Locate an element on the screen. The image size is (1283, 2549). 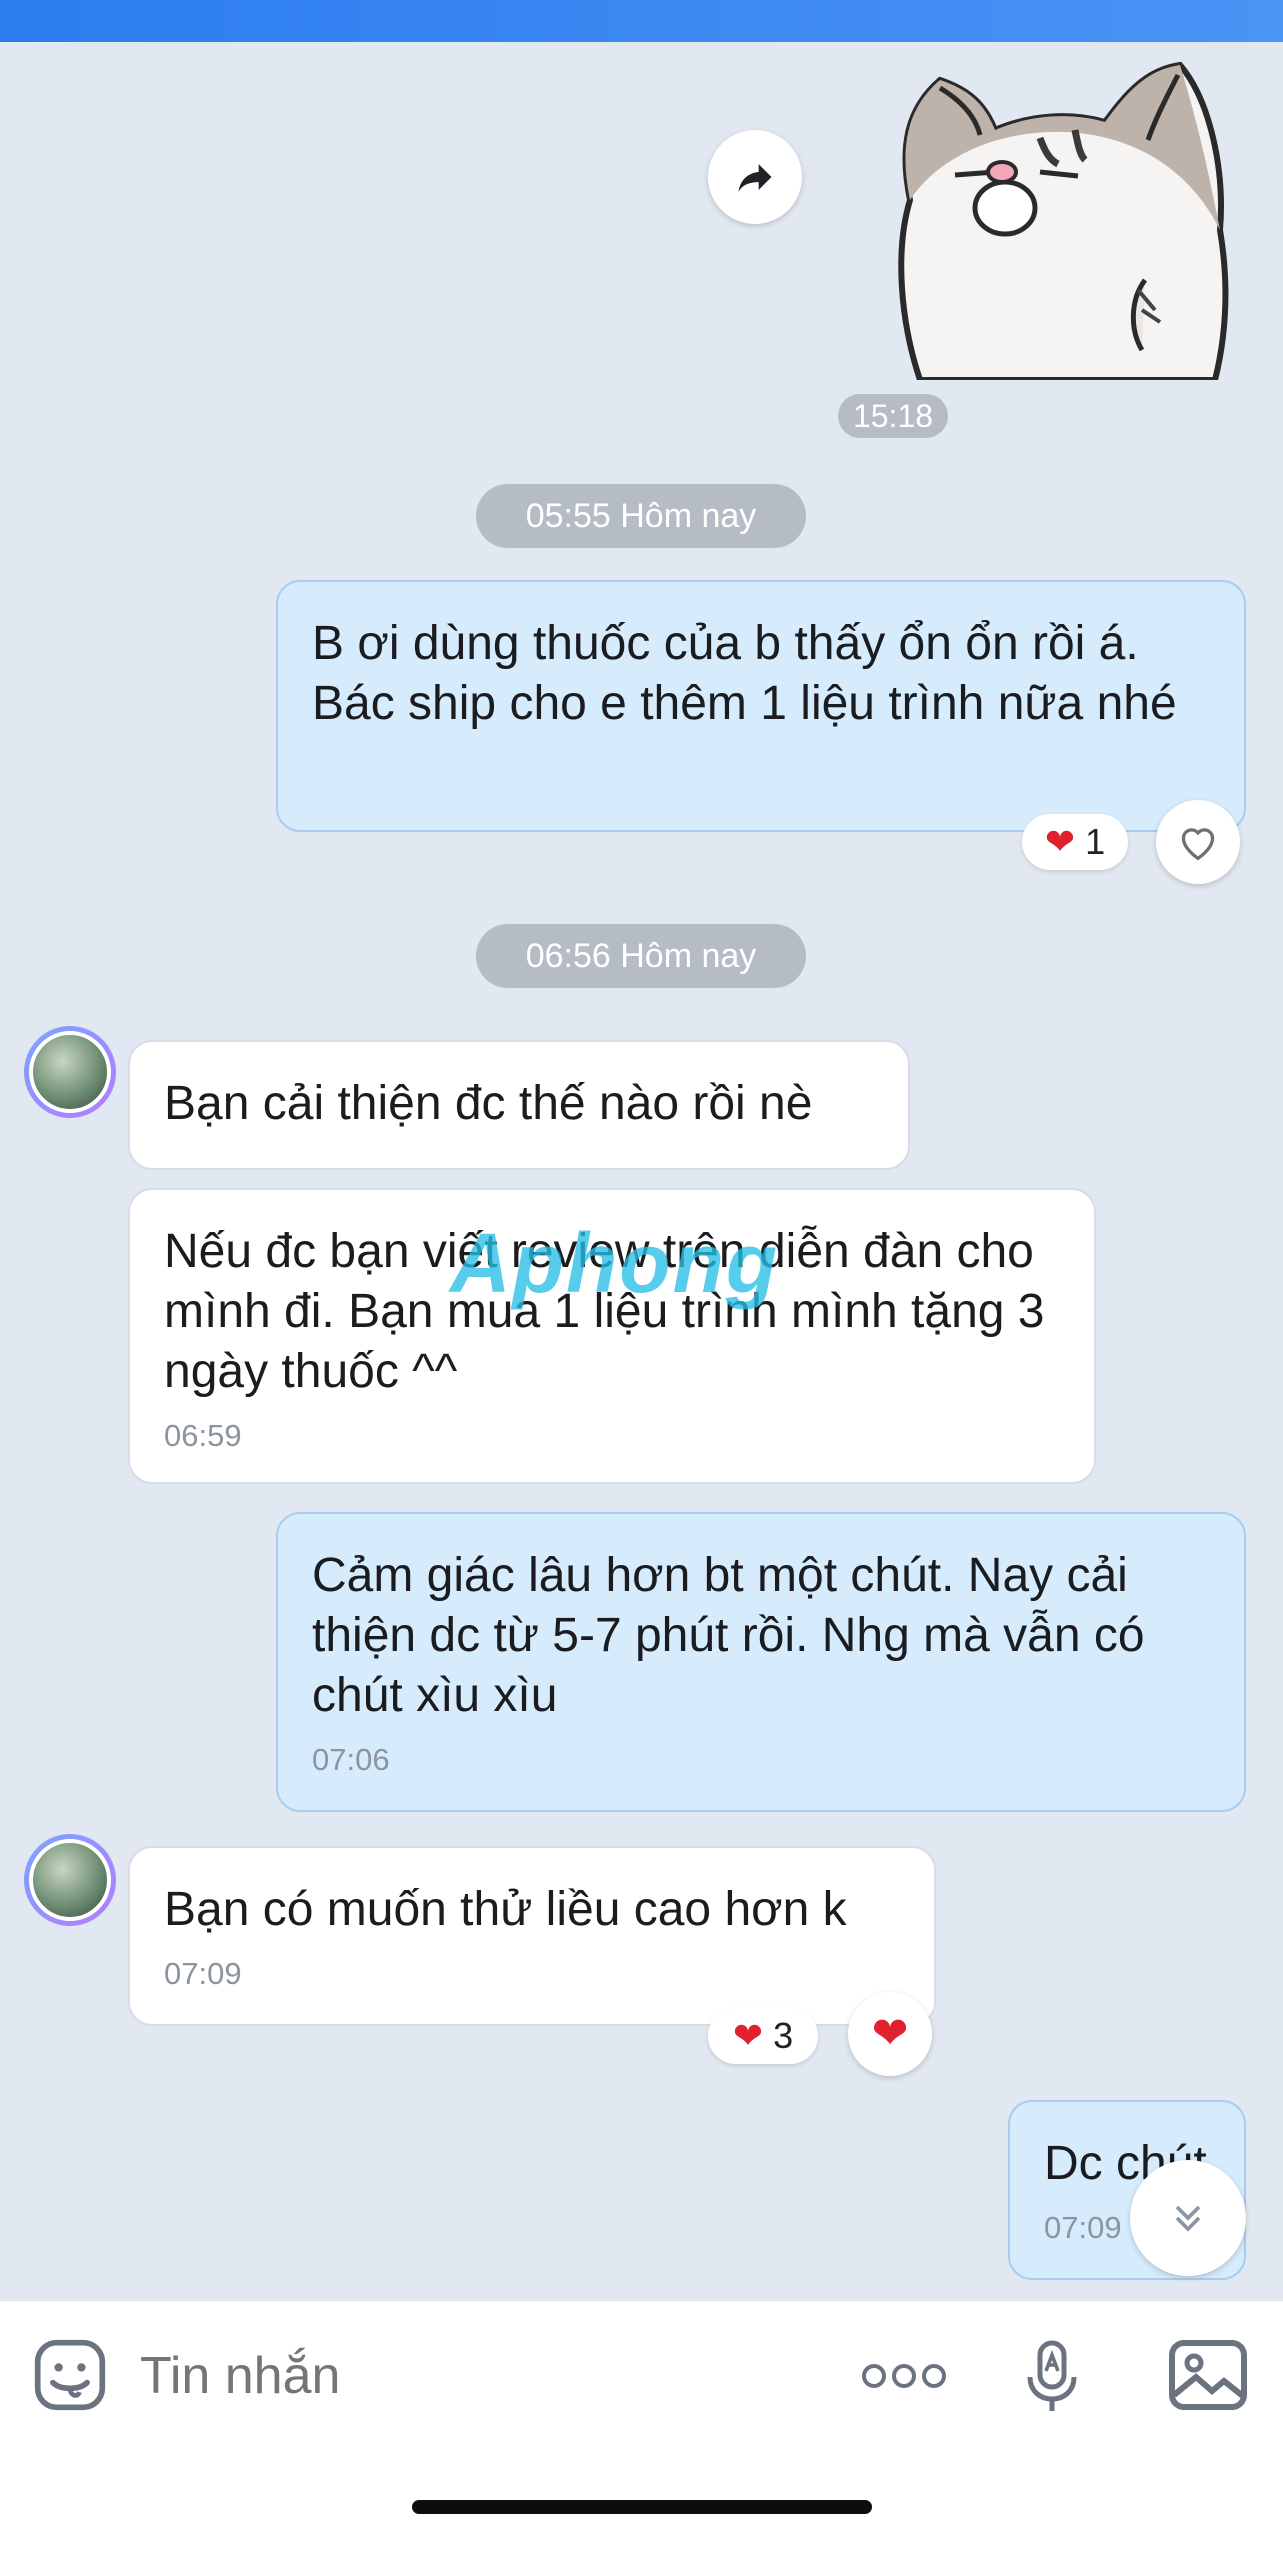
message-time: 07:09 is located at coordinates (203, 1973).